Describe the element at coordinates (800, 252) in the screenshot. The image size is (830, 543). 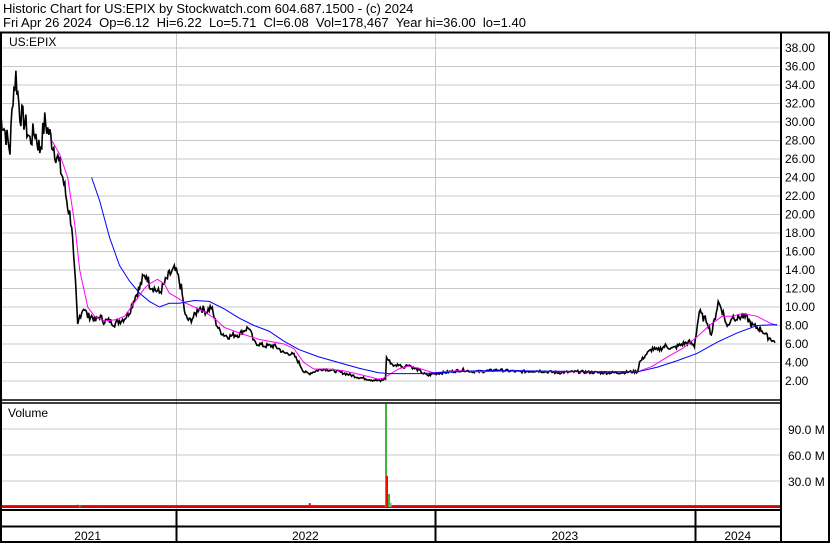
I see `price-tick-label: 16.00` at that location.